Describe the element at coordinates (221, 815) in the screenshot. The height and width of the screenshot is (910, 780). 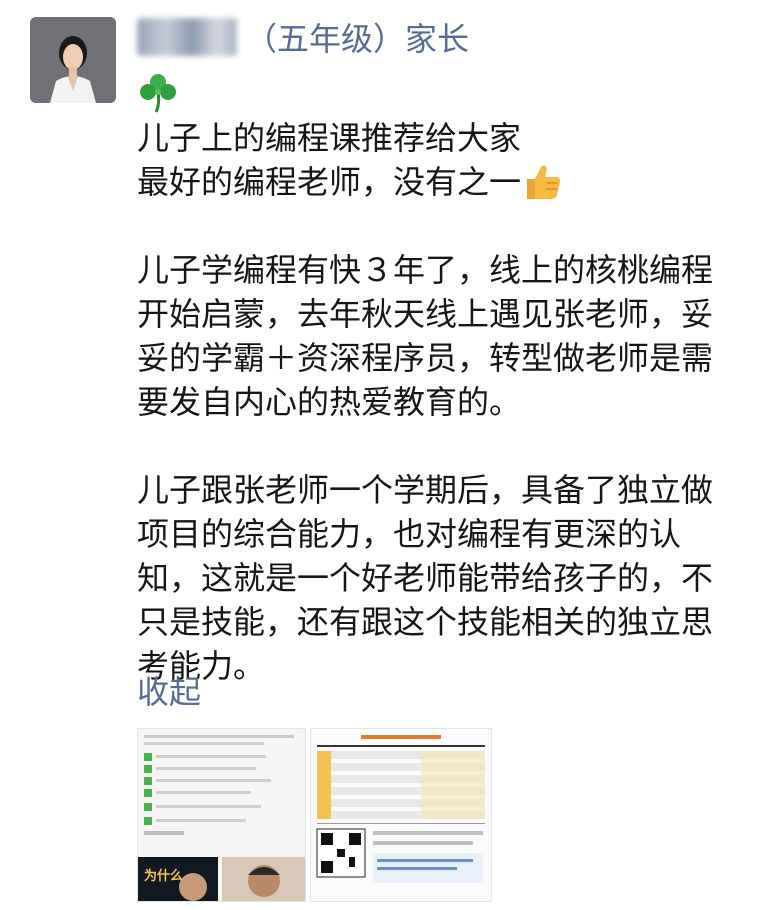
I see `screenshot-thumbnail: 为什么` at that location.